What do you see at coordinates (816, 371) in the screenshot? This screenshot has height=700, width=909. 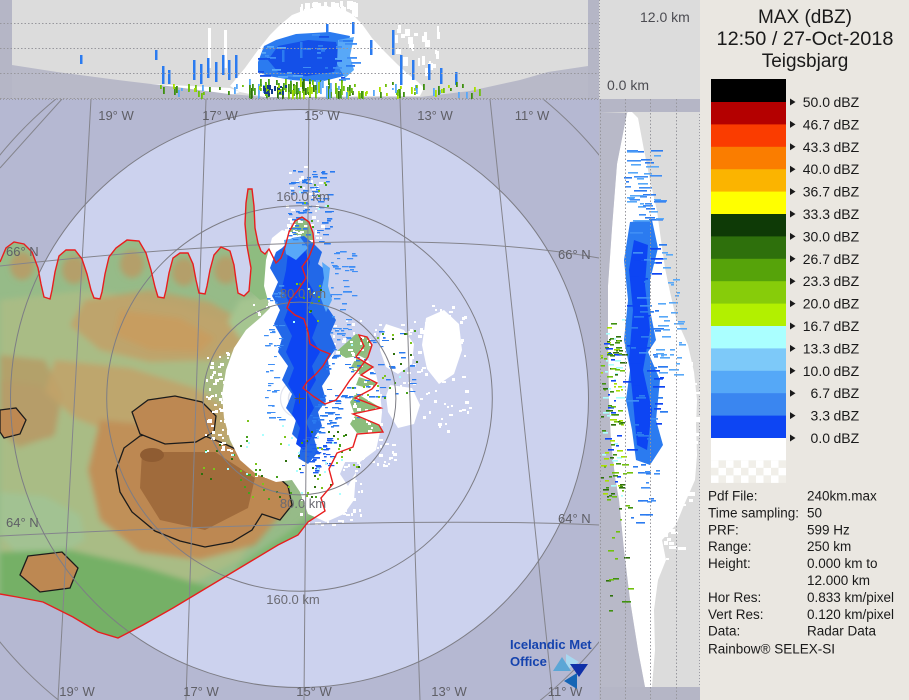 I see `svg-text: 10.0` at bounding box center [816, 371].